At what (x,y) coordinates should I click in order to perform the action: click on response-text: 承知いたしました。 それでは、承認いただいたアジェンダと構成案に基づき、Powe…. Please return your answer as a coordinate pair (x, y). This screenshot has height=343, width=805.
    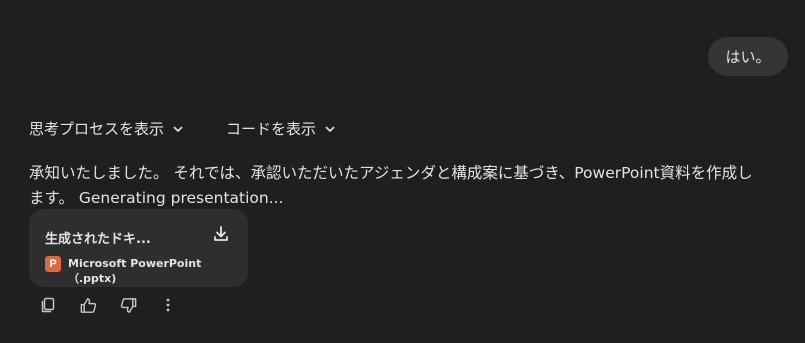
    Looking at the image, I should click on (391, 185).